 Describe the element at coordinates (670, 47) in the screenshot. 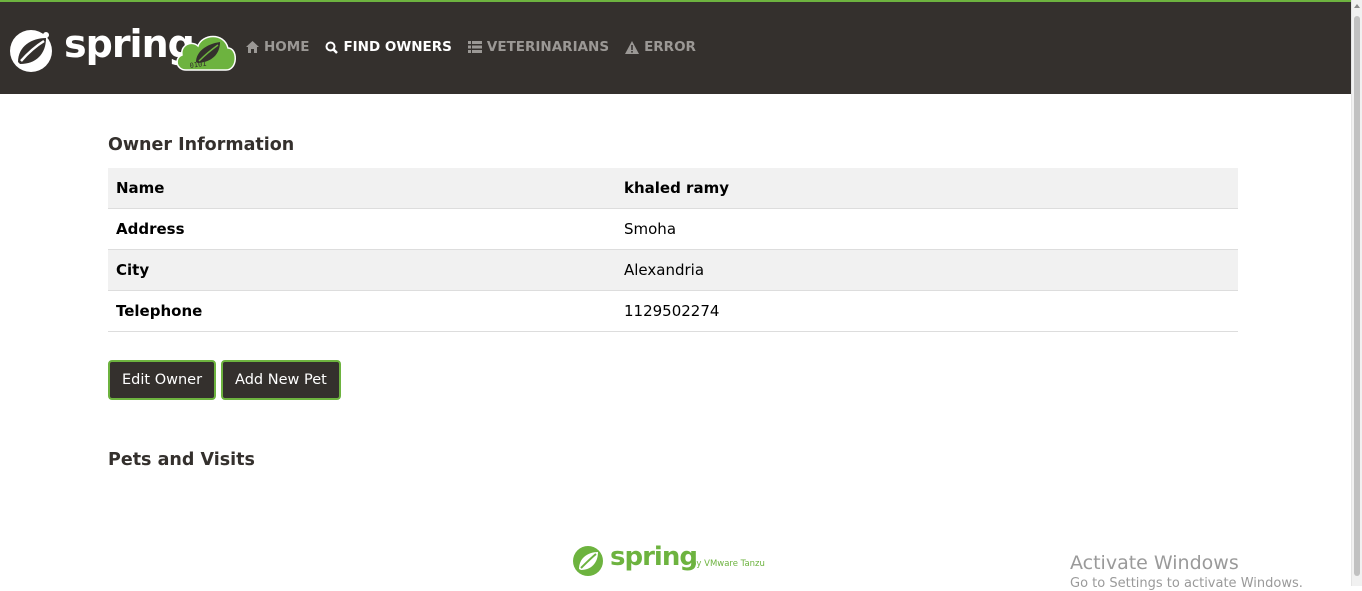

I see `nav-error-label: Error` at that location.